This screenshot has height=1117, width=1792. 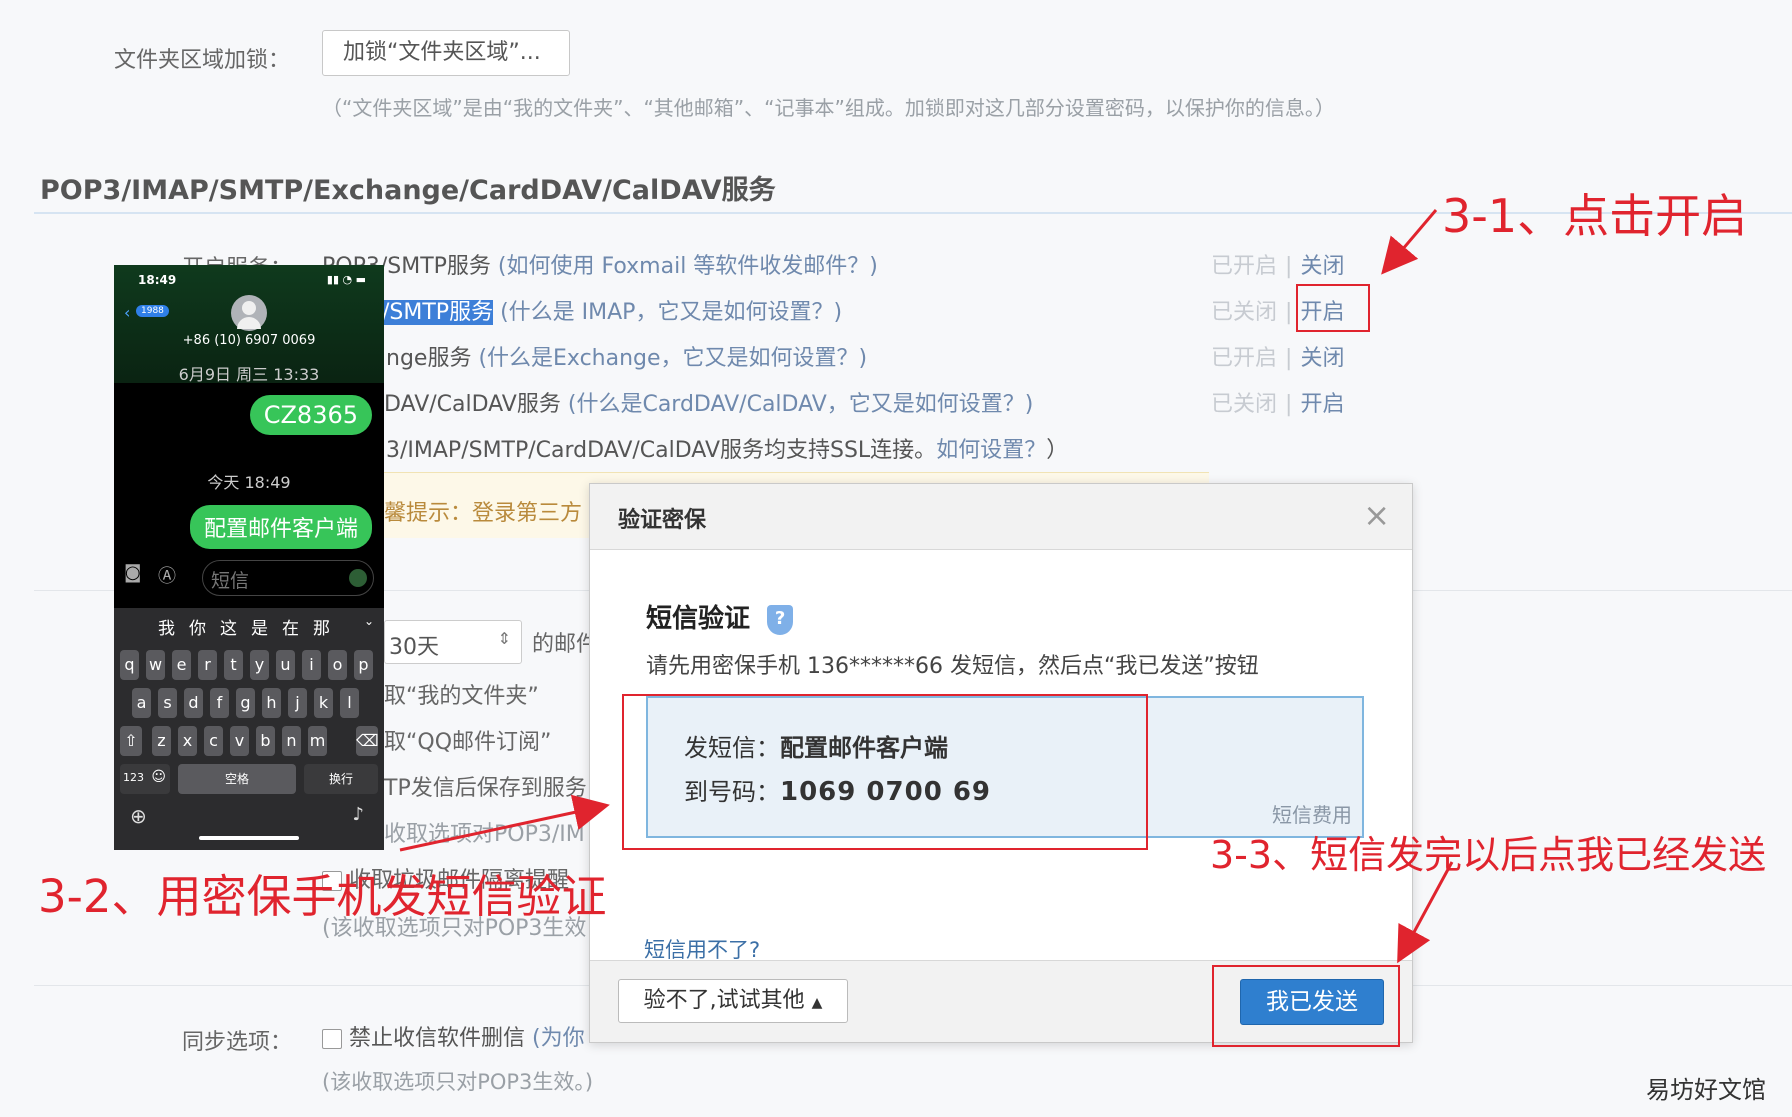 What do you see at coordinates (322, 896) in the screenshot?
I see `annotation-step-2: 3-2、用密保手机发短信验证` at bounding box center [322, 896].